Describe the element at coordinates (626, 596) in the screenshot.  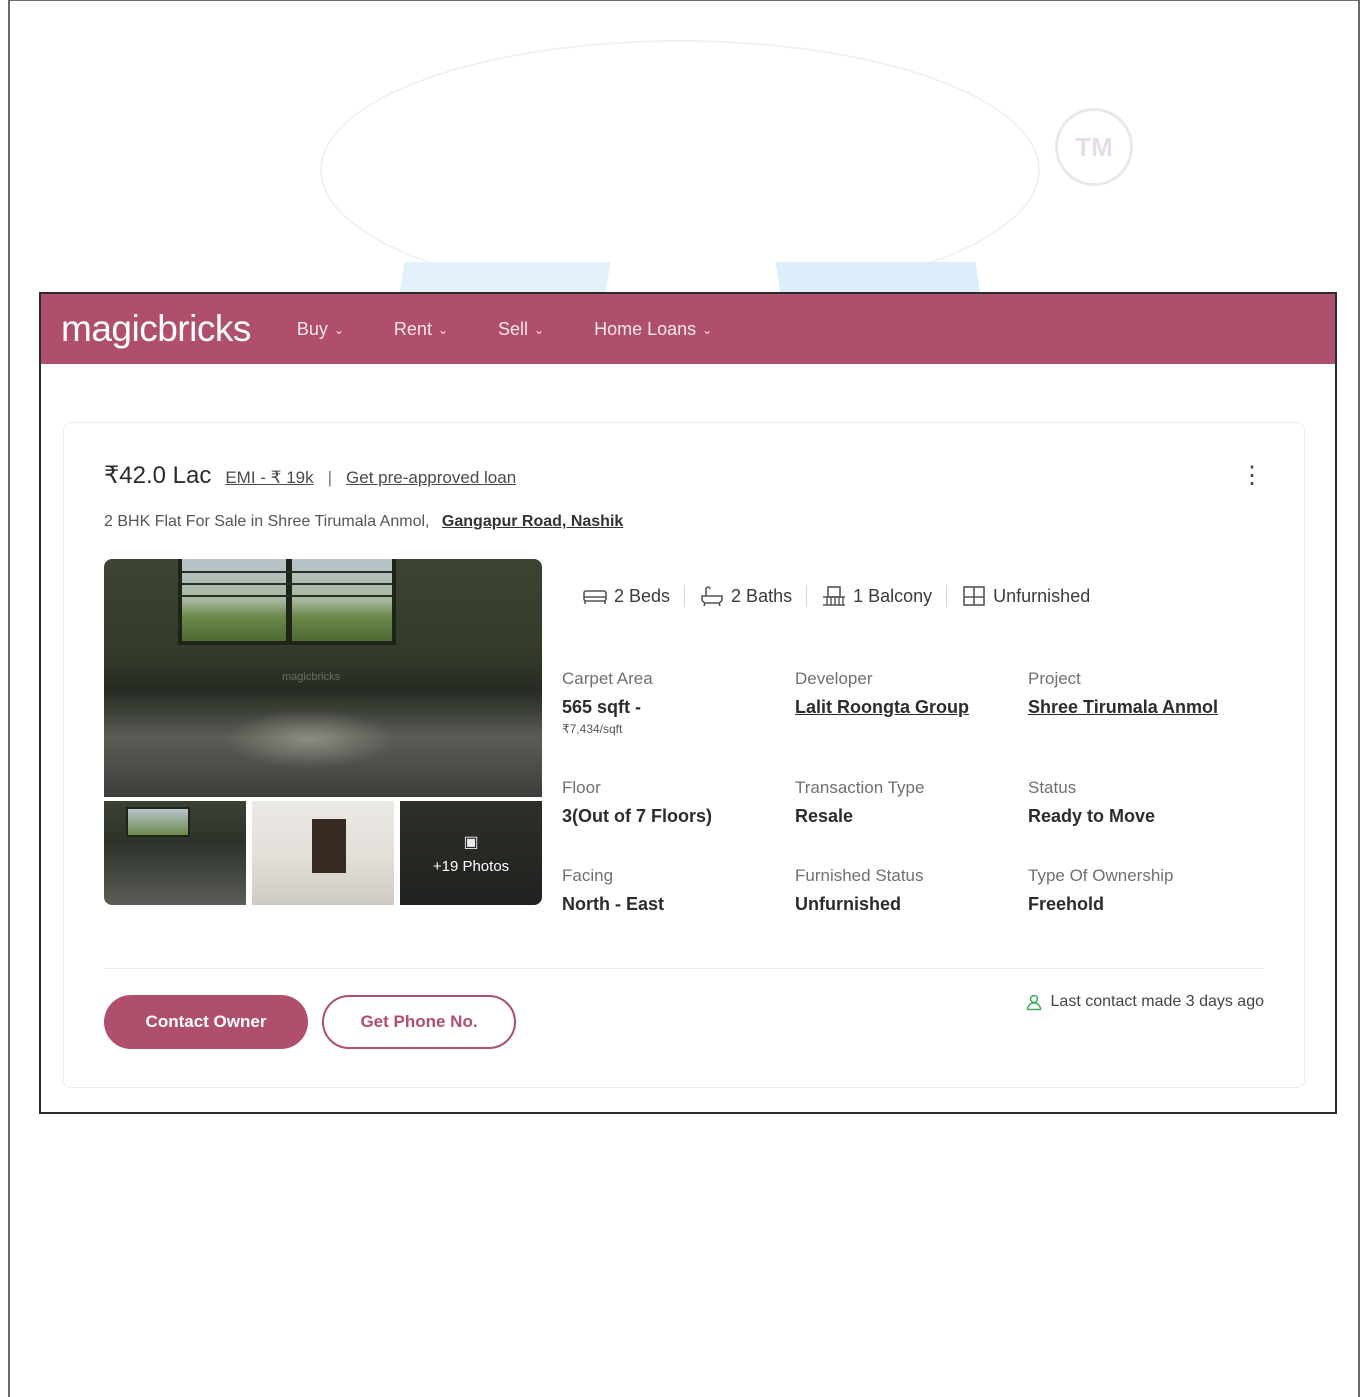
I see `feature-beds: 2 Beds` at that location.